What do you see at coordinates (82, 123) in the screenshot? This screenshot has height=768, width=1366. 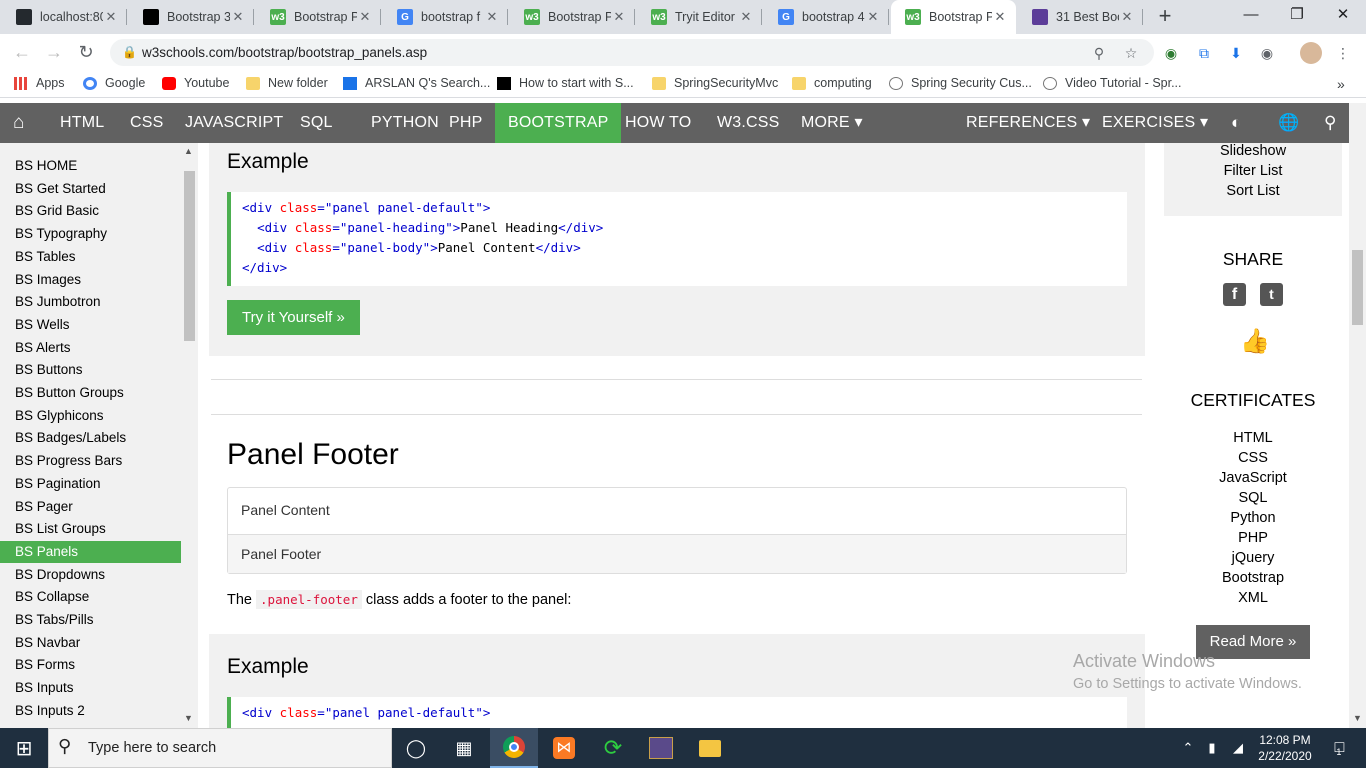 I see `nav-item: HTML` at bounding box center [82, 123].